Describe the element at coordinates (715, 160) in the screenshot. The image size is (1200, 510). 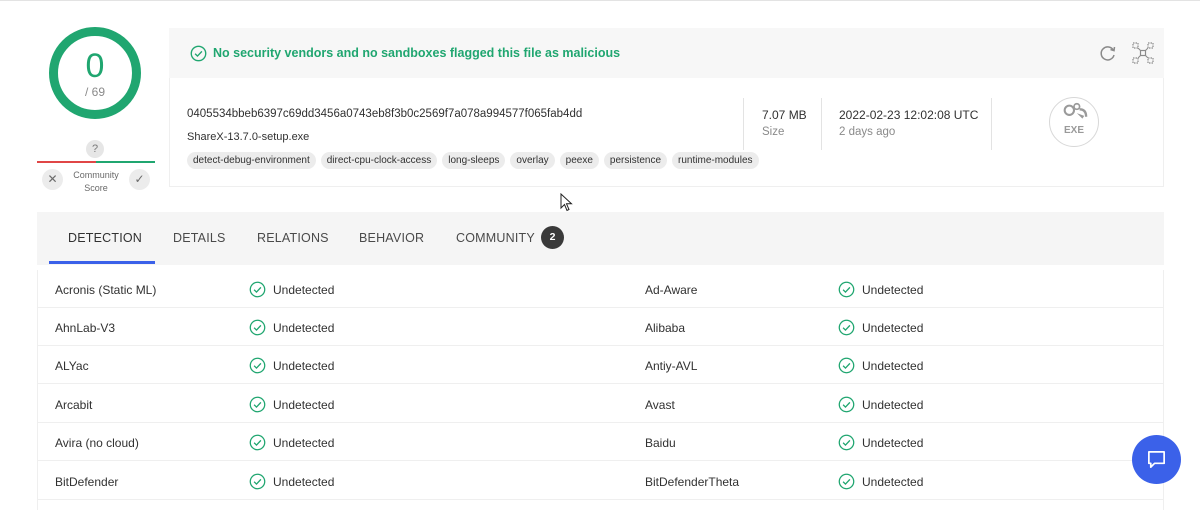
I see `tag: runtime-modules` at that location.